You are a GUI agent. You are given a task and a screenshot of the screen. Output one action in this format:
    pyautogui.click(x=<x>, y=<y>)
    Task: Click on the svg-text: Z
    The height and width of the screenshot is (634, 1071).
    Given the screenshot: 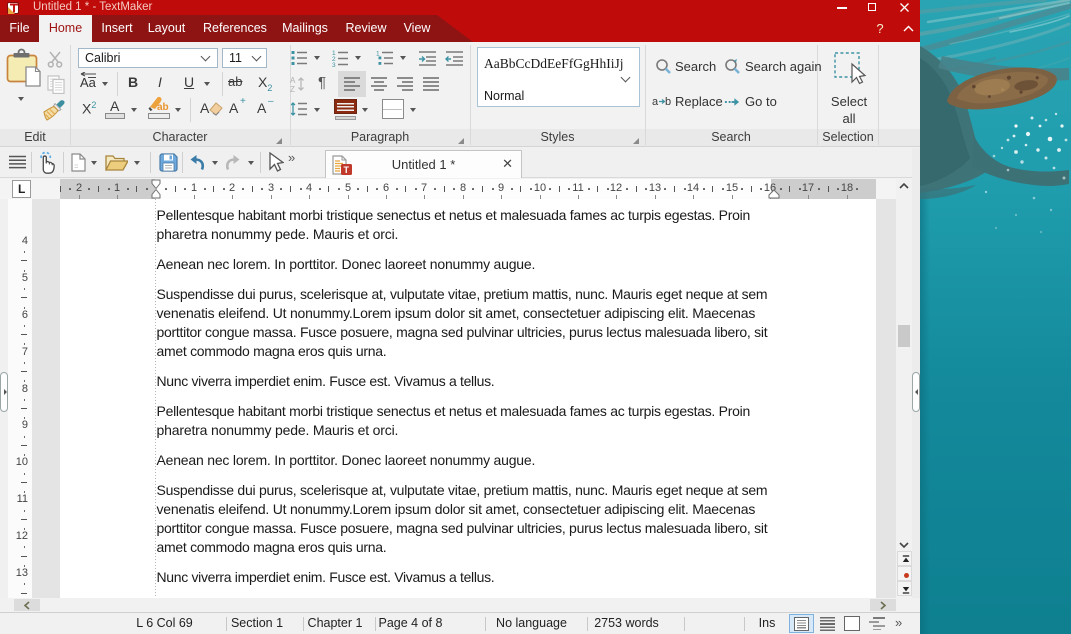 What is the action you would take?
    pyautogui.click(x=292, y=89)
    